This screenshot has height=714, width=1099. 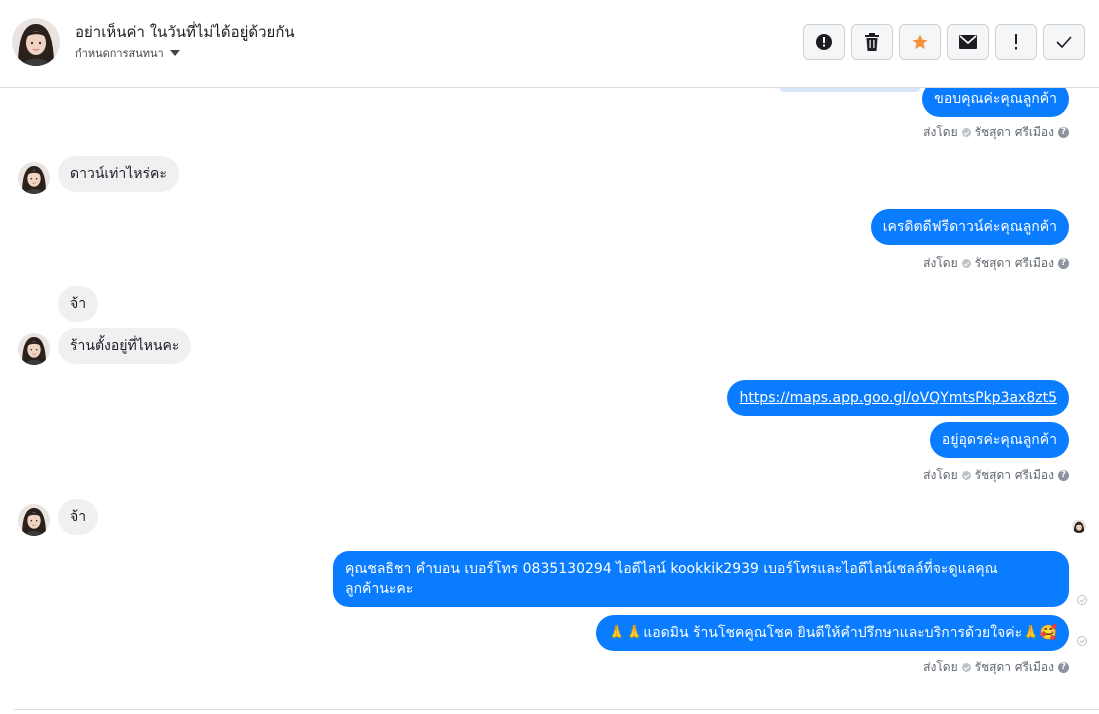 I want to click on incoming-message: ร้านตั้งอยู่ที่ไหนคะ, so click(x=125, y=346).